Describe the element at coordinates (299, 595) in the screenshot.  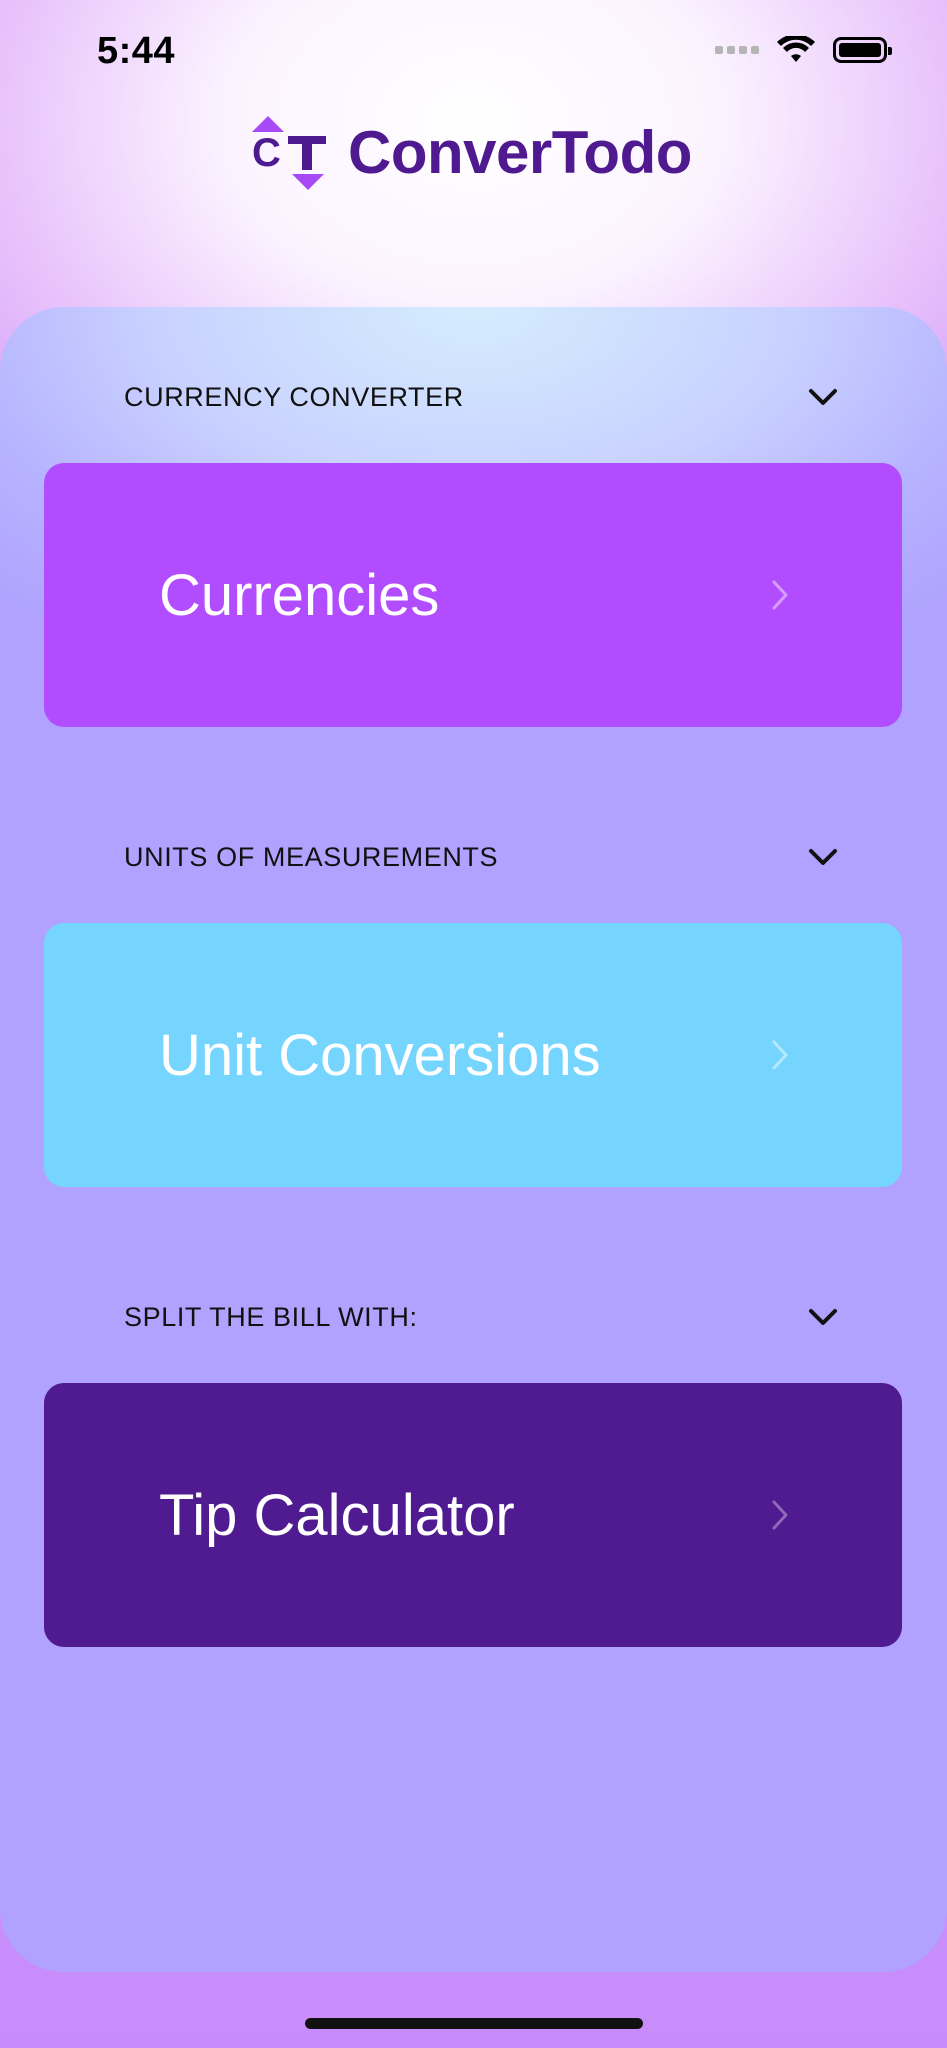
I see `tile-label: Currencies` at that location.